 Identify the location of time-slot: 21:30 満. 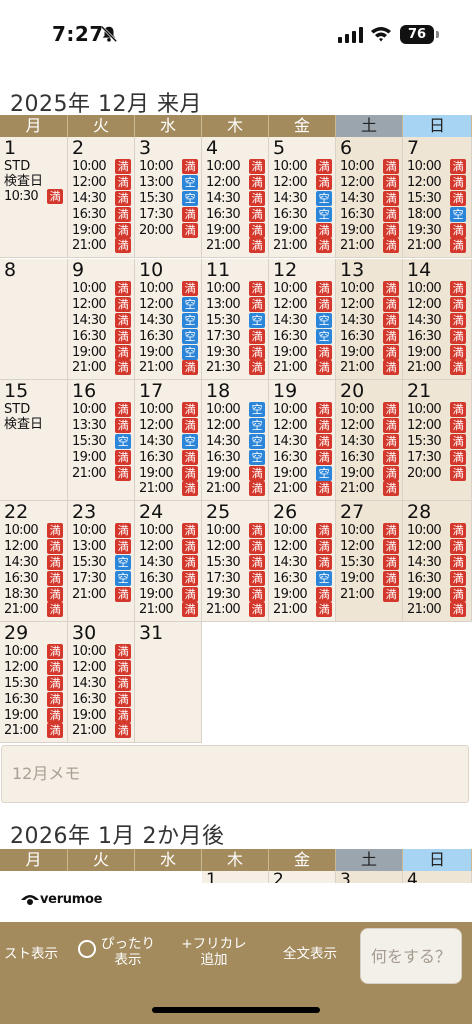
(237, 368).